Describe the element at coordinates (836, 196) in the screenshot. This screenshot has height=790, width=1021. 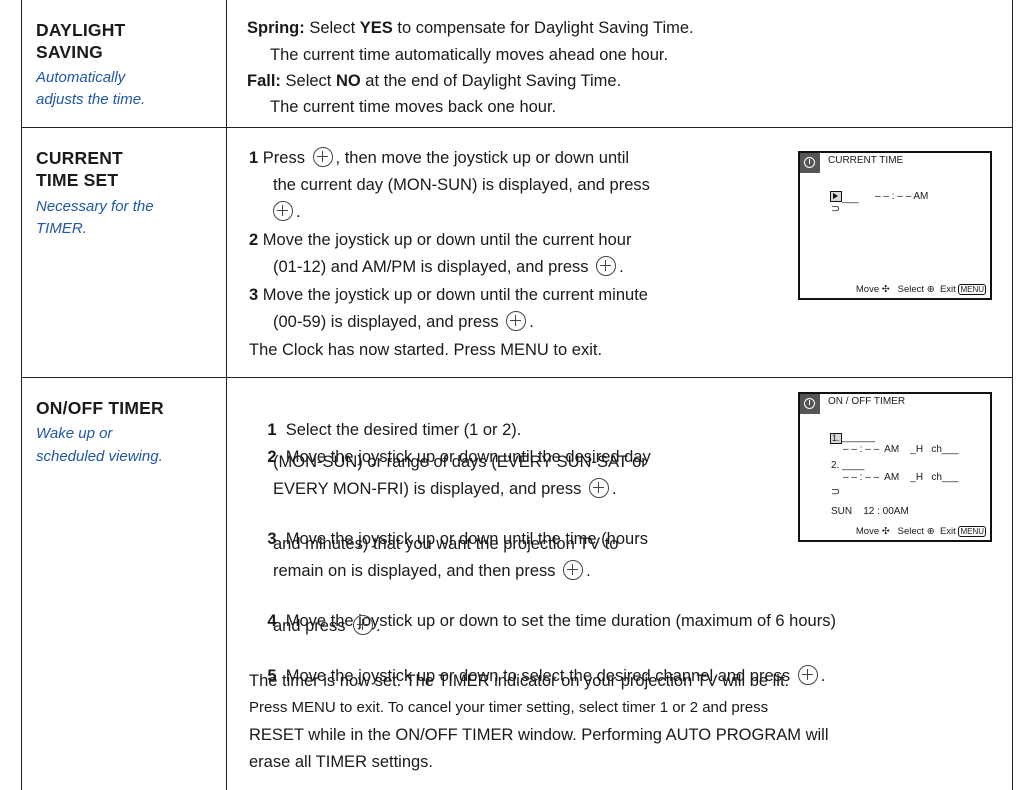
I see `cursor-icon` at that location.